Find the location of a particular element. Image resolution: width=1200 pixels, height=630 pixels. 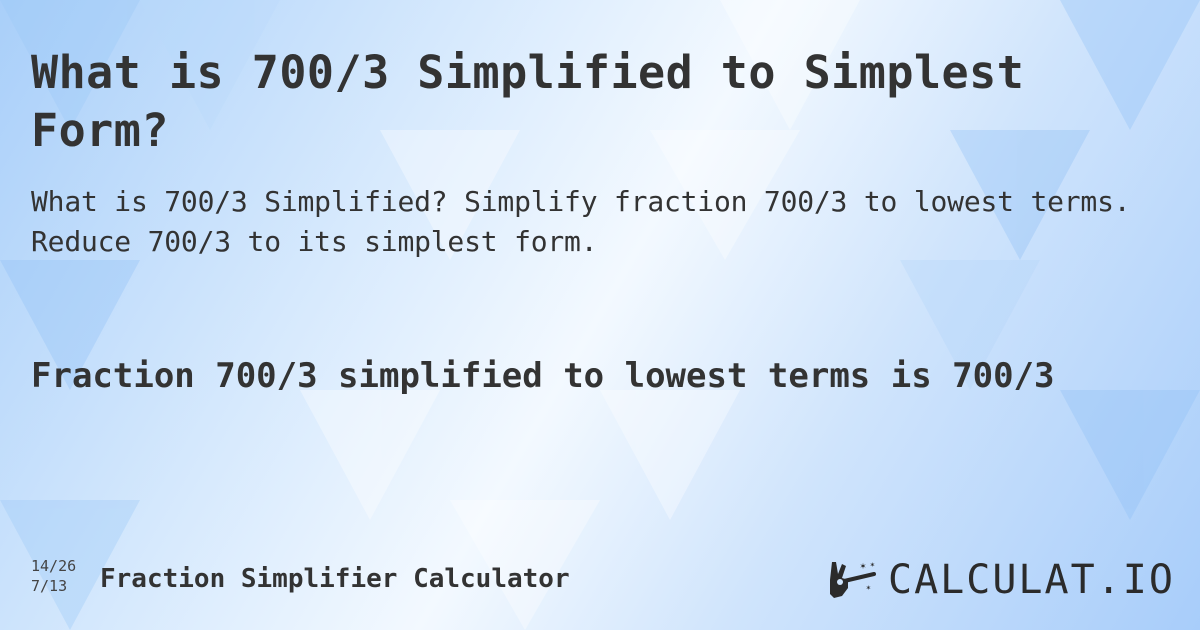

calculat-io-logo: ✶ ✶ ✶ CALCULAT.IO is located at coordinates (1000, 580).